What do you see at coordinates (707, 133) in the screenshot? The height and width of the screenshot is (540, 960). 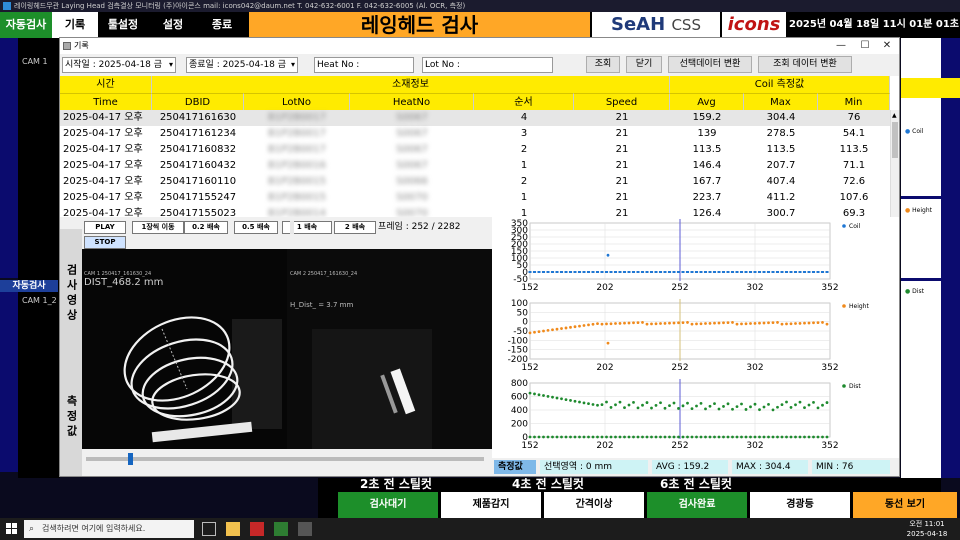 I see `cell-avg: 139` at bounding box center [707, 133].